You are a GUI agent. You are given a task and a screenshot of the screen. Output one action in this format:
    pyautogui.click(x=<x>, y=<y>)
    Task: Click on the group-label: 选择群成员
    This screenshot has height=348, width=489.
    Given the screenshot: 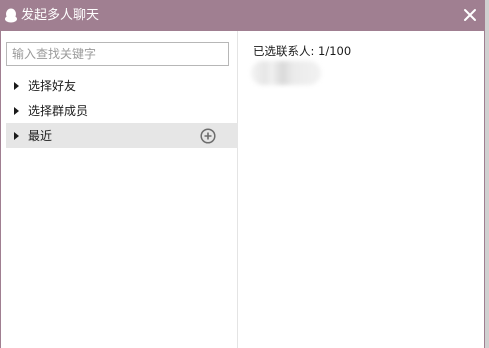 What is the action you would take?
    pyautogui.click(x=58, y=111)
    